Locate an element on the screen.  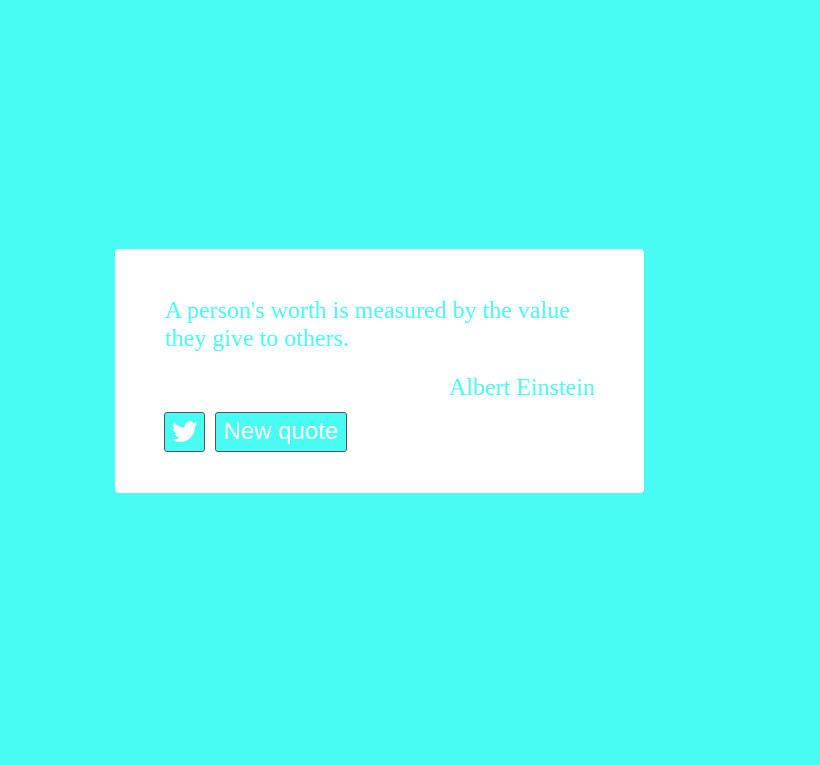
twitter-icon is located at coordinates (184, 431).